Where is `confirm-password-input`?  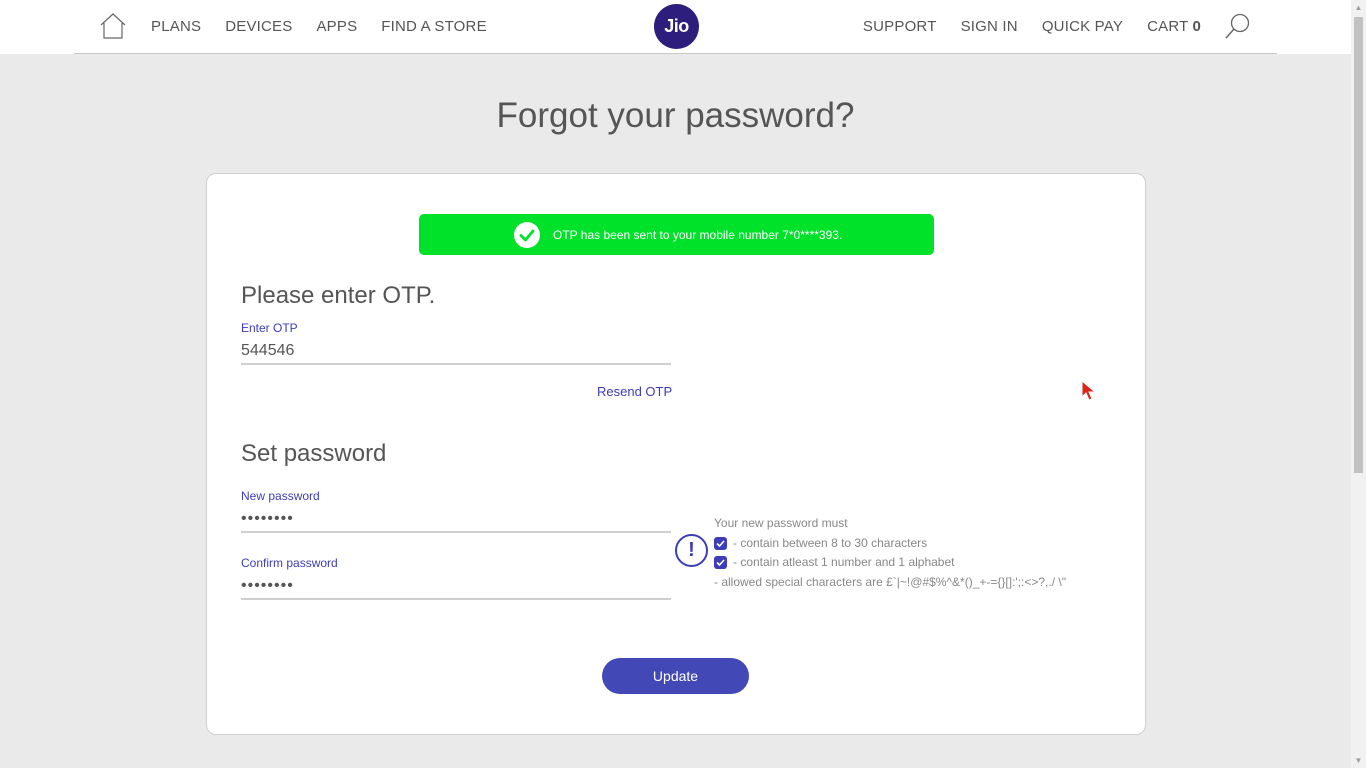 confirm-password-input is located at coordinates (456, 587).